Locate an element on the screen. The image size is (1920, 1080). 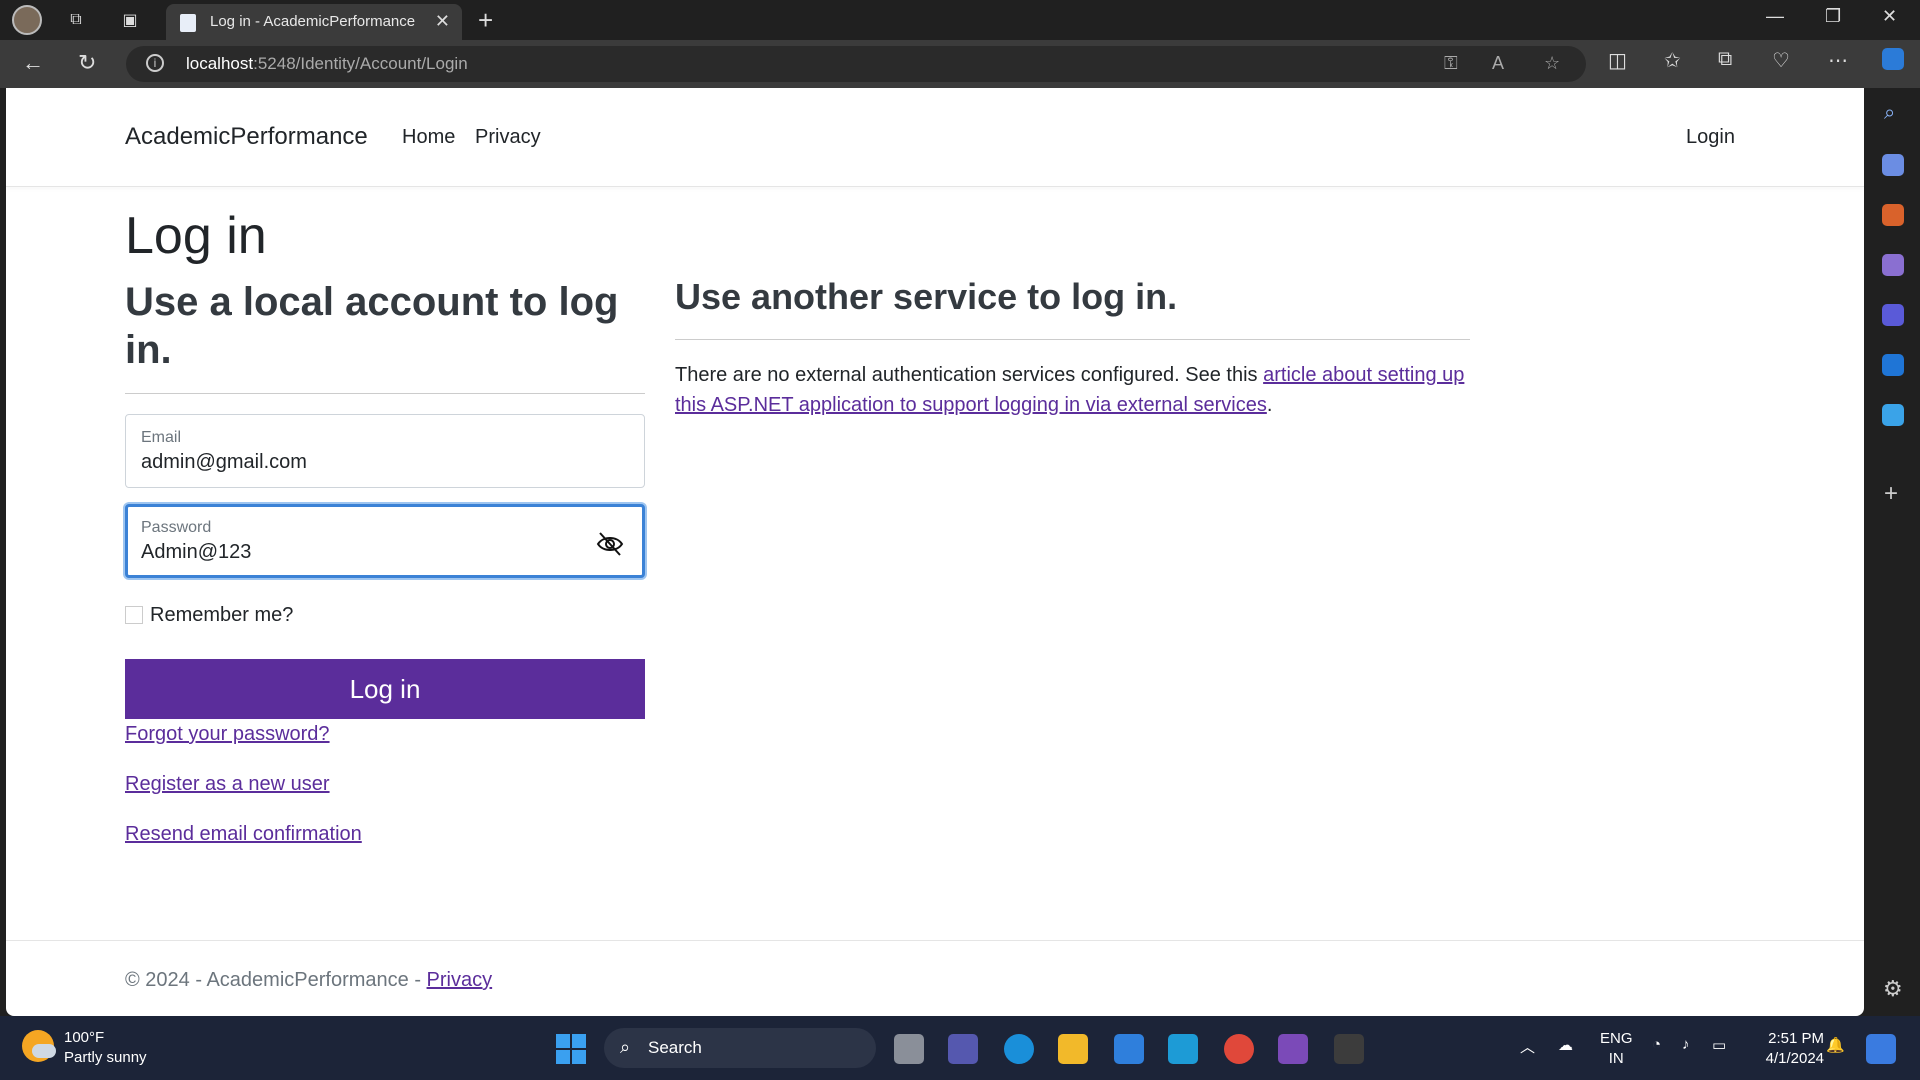
store-icon is located at coordinates (1129, 1049).